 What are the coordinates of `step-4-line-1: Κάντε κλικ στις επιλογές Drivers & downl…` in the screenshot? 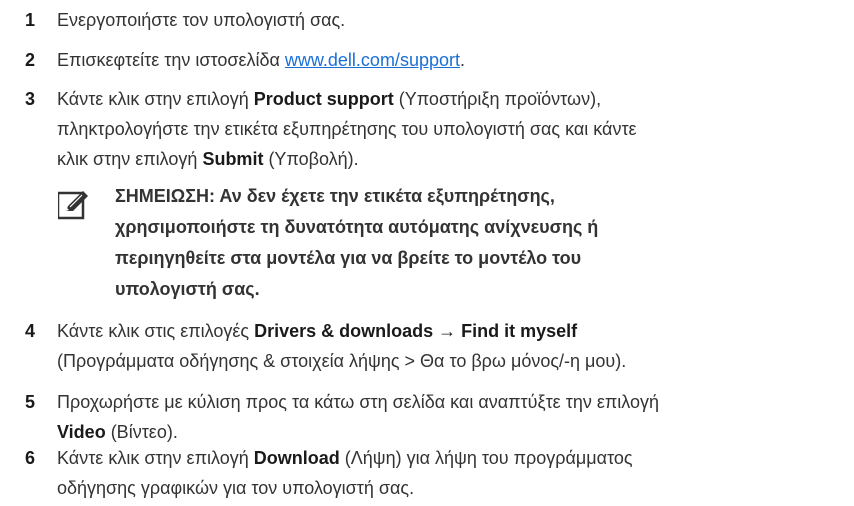 It's located at (452, 331).